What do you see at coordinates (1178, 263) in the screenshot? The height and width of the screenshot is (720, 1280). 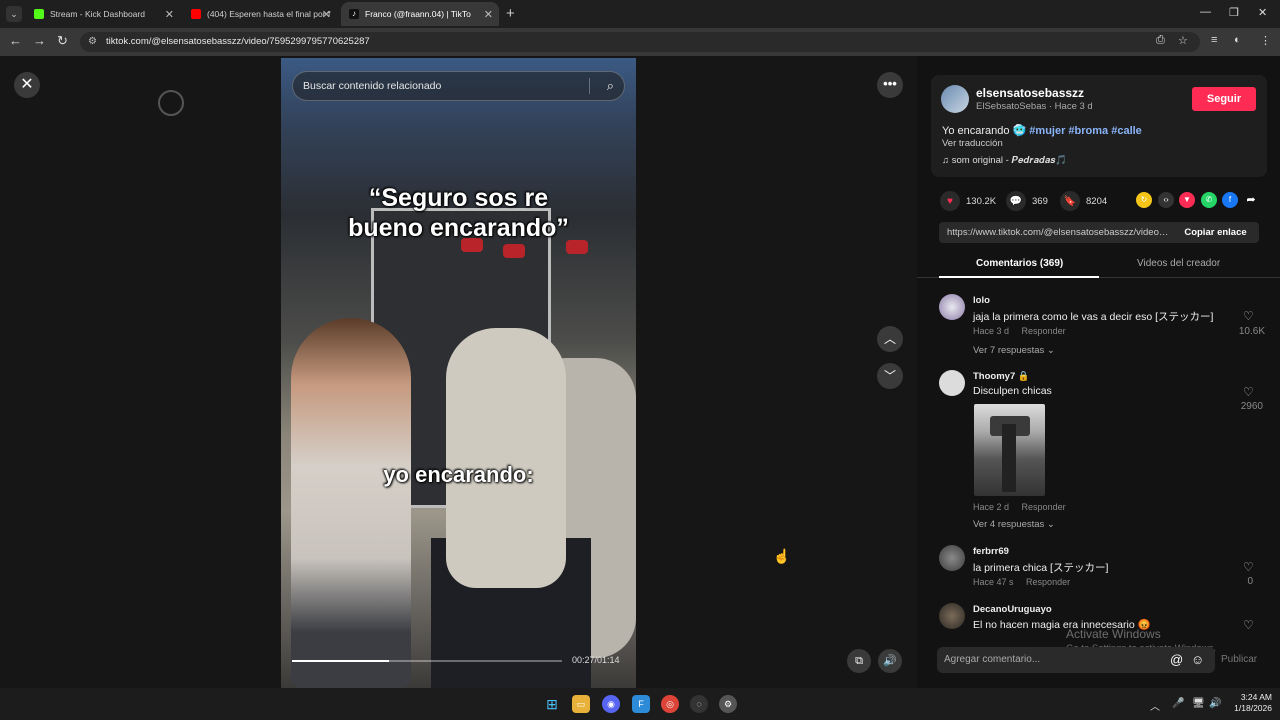 I see `tab-creator-videos: Videos del creador` at bounding box center [1178, 263].